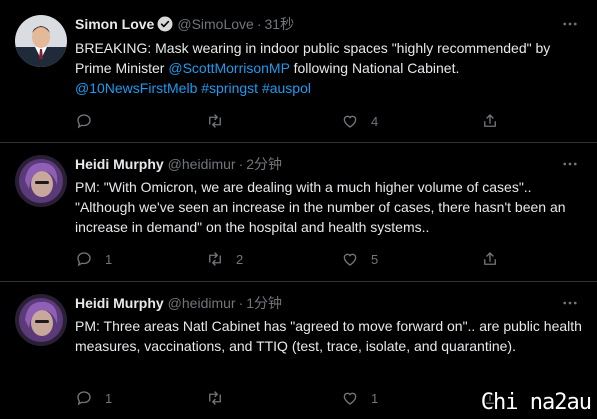 This screenshot has height=419, width=597. Describe the element at coordinates (228, 68) in the screenshot. I see `mention-link: @ScottMorrisonMP` at that location.